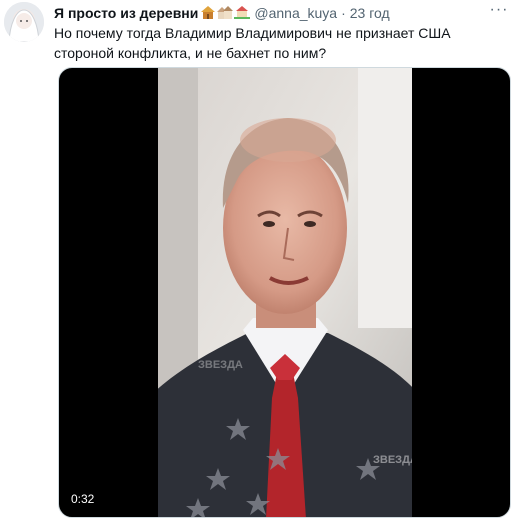 The image size is (516, 523). Describe the element at coordinates (208, 13) in the screenshot. I see `hut-icon` at that location.